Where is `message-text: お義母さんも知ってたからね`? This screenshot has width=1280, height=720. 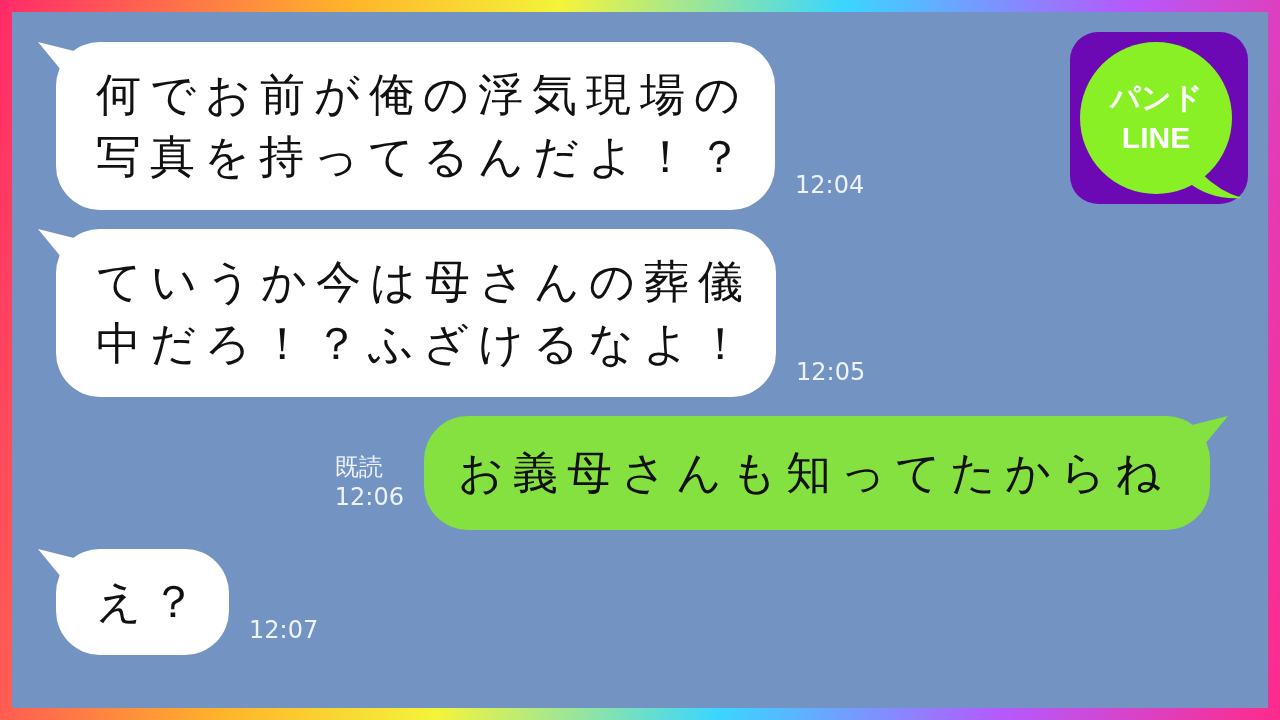 message-text: お義母さんも知ってたからね is located at coordinates (814, 473).